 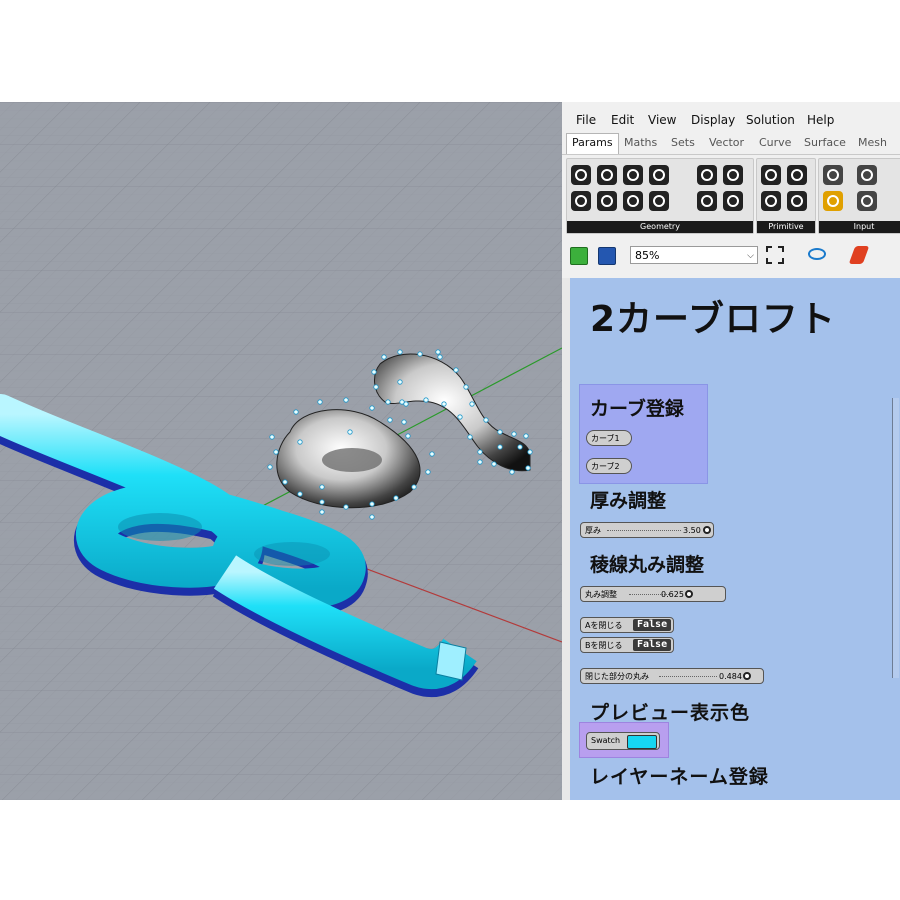 I want to click on ribbon-group-input: Input, so click(x=859, y=196).